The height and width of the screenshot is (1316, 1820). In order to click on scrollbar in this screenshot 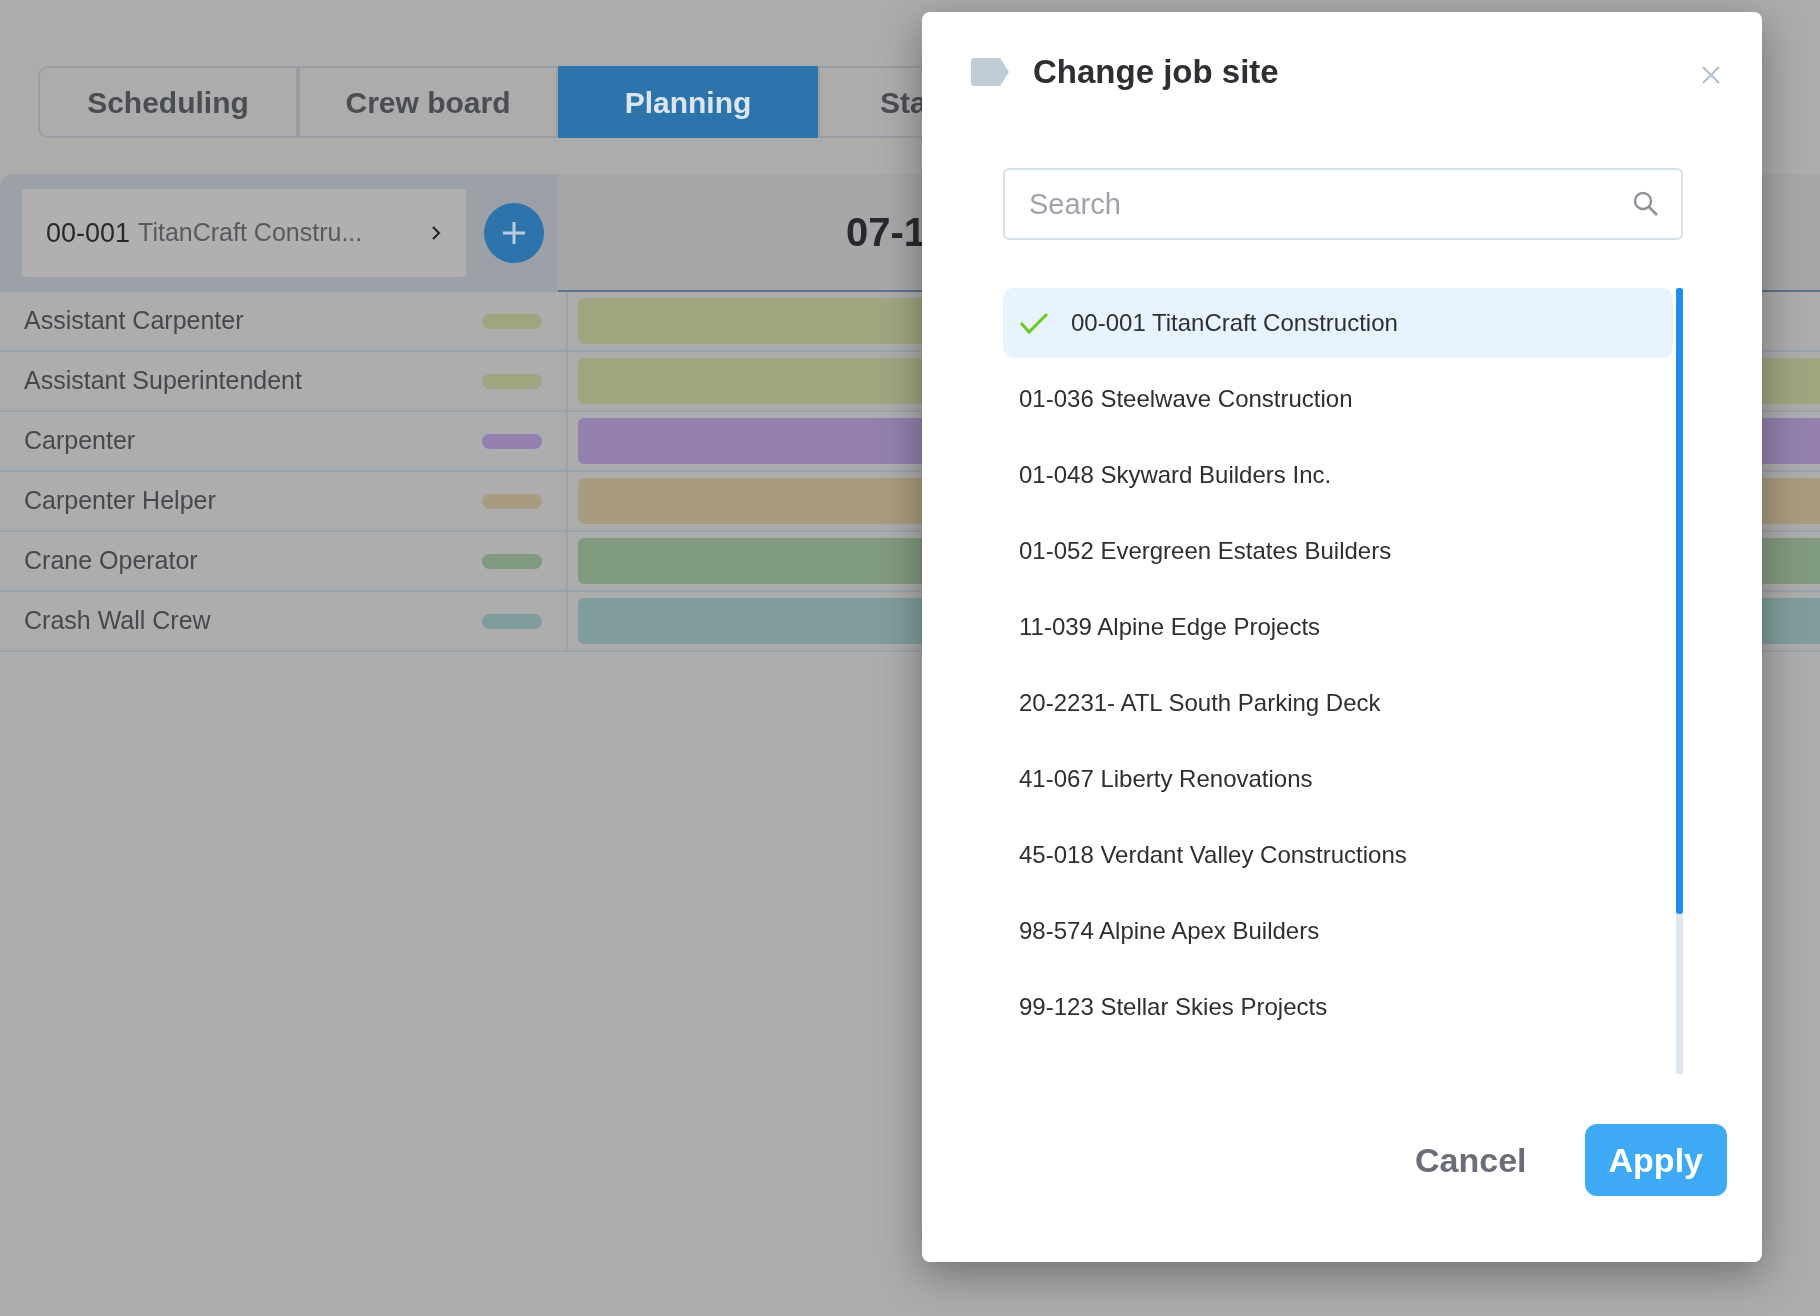, I will do `click(1679, 681)`.